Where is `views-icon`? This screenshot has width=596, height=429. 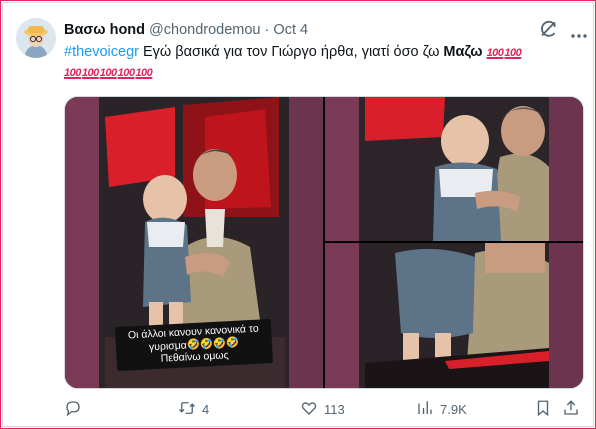
views-icon is located at coordinates (425, 409).